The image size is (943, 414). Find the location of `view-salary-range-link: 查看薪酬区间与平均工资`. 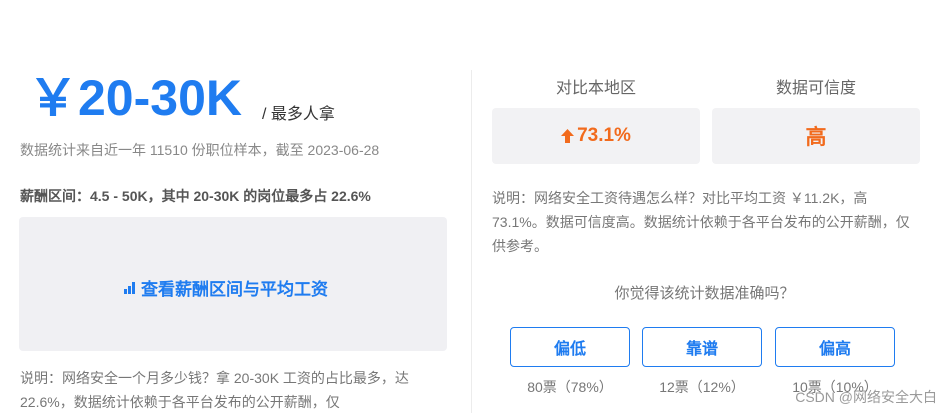

view-salary-range-link: 查看薪酬区间与平均工资 is located at coordinates (226, 287).